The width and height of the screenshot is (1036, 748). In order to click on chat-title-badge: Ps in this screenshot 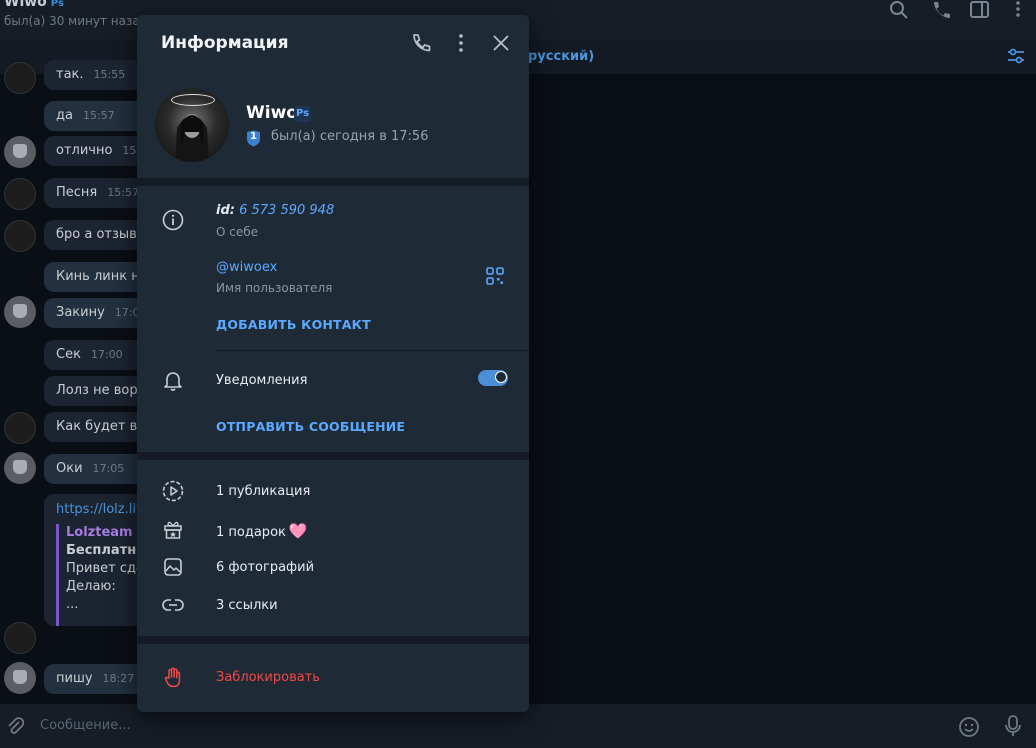, I will do `click(57, 4)`.